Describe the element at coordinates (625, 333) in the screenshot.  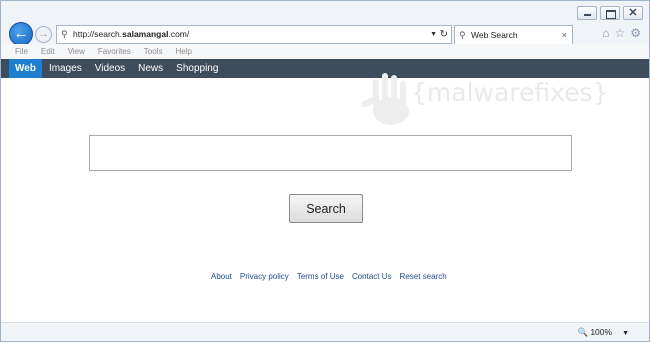
I see `chevron-down-icon: ▼` at that location.